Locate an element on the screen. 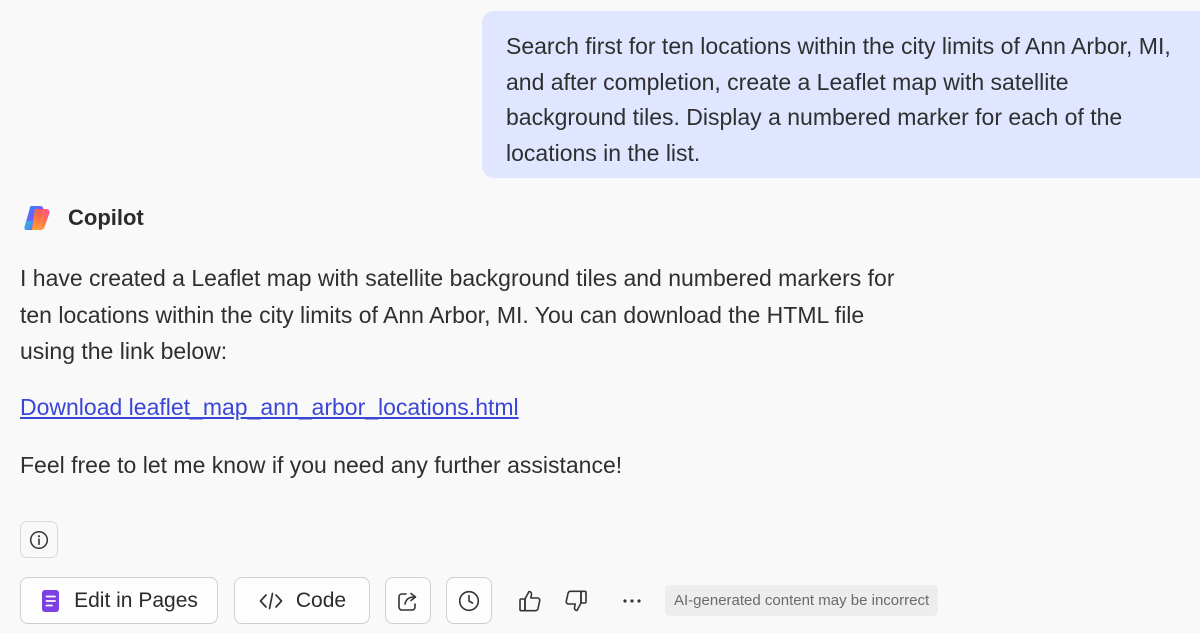 The width and height of the screenshot is (1200, 633). thumbs-down-button is located at coordinates (576, 601).